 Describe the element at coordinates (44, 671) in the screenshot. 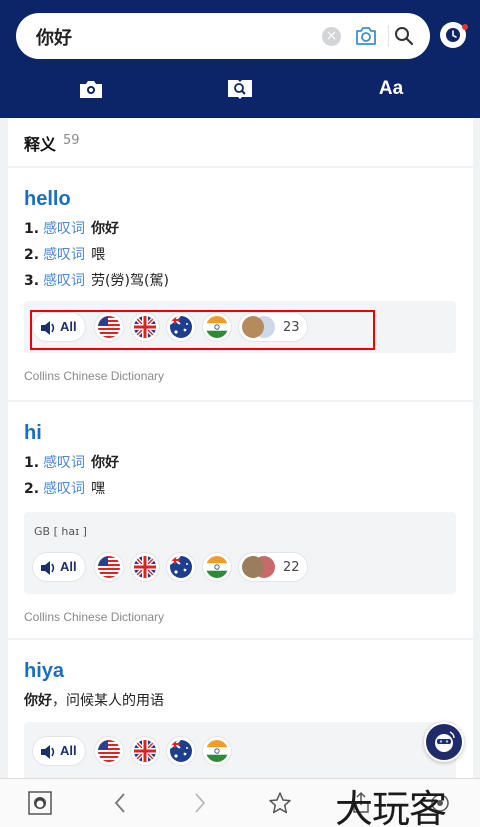

I see `entry-word: hiya` at that location.